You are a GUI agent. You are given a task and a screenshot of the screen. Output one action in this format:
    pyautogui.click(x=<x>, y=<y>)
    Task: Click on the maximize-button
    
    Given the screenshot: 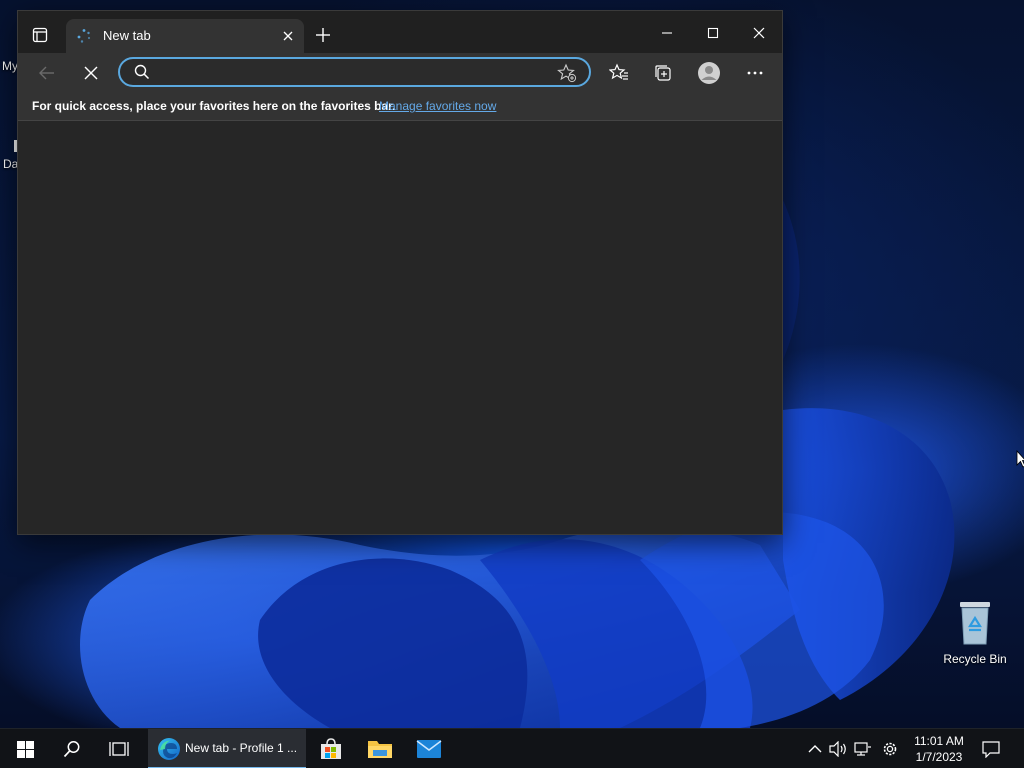 What is the action you would take?
    pyautogui.click(x=713, y=33)
    